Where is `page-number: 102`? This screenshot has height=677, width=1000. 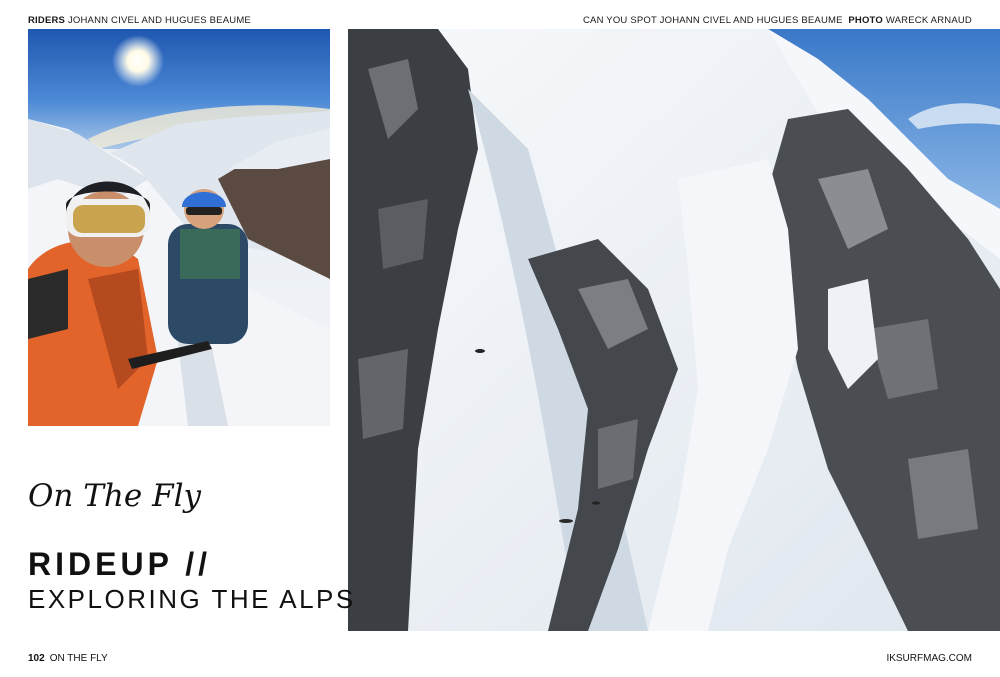
page-number: 102 is located at coordinates (36, 658).